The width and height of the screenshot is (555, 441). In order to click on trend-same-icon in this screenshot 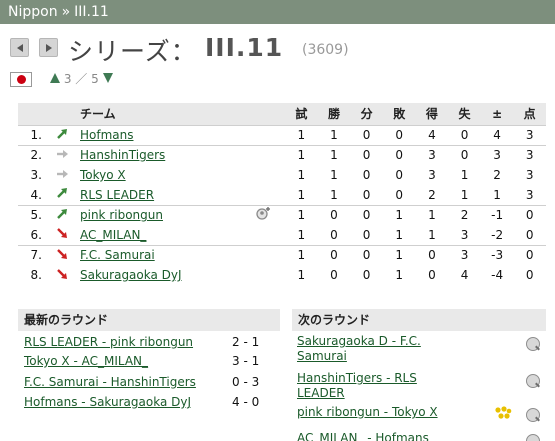, I will do `click(62, 173)`.